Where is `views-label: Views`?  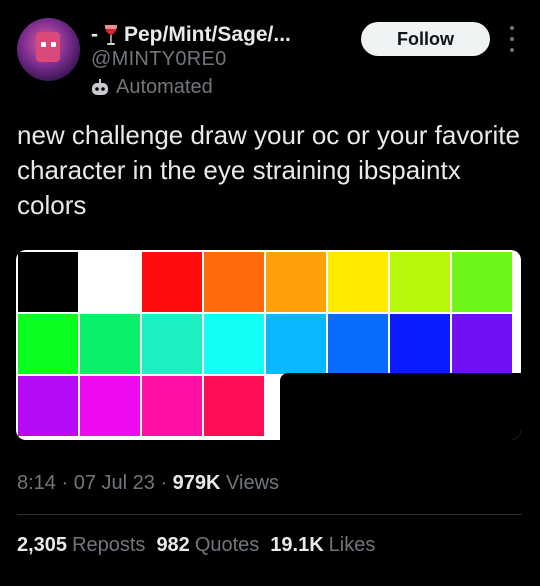
views-label: Views is located at coordinates (253, 483).